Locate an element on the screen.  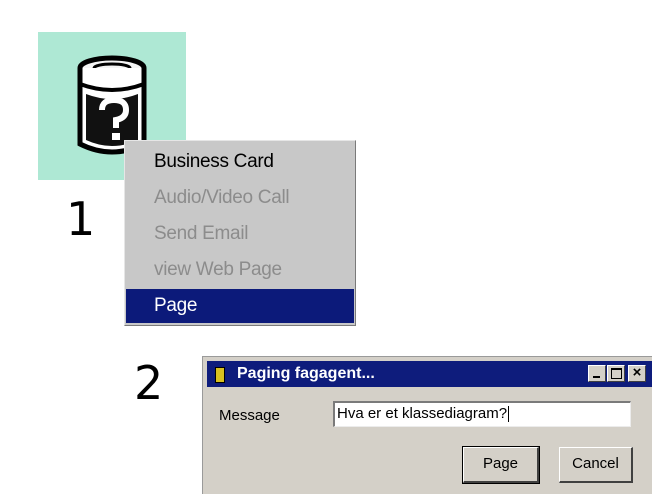
message-value: Hva er et klassediagram? is located at coordinates (422, 413).